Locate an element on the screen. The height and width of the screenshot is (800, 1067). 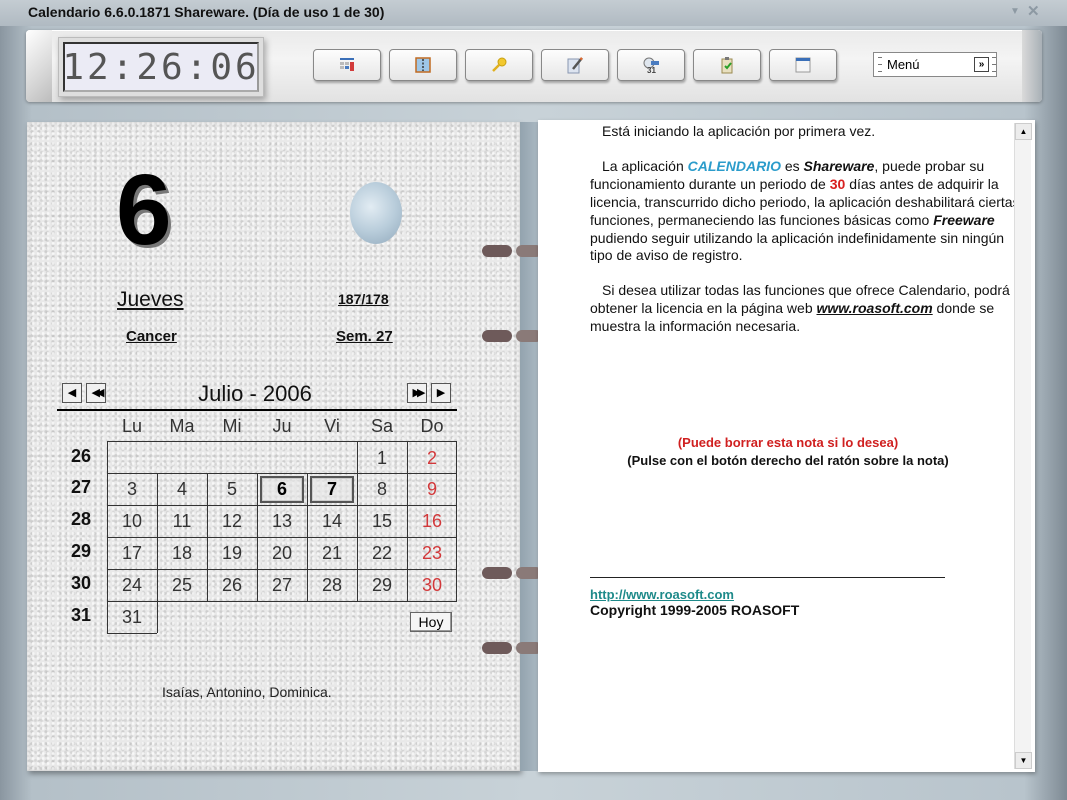
calendar-grid-icon is located at coordinates (347, 64).